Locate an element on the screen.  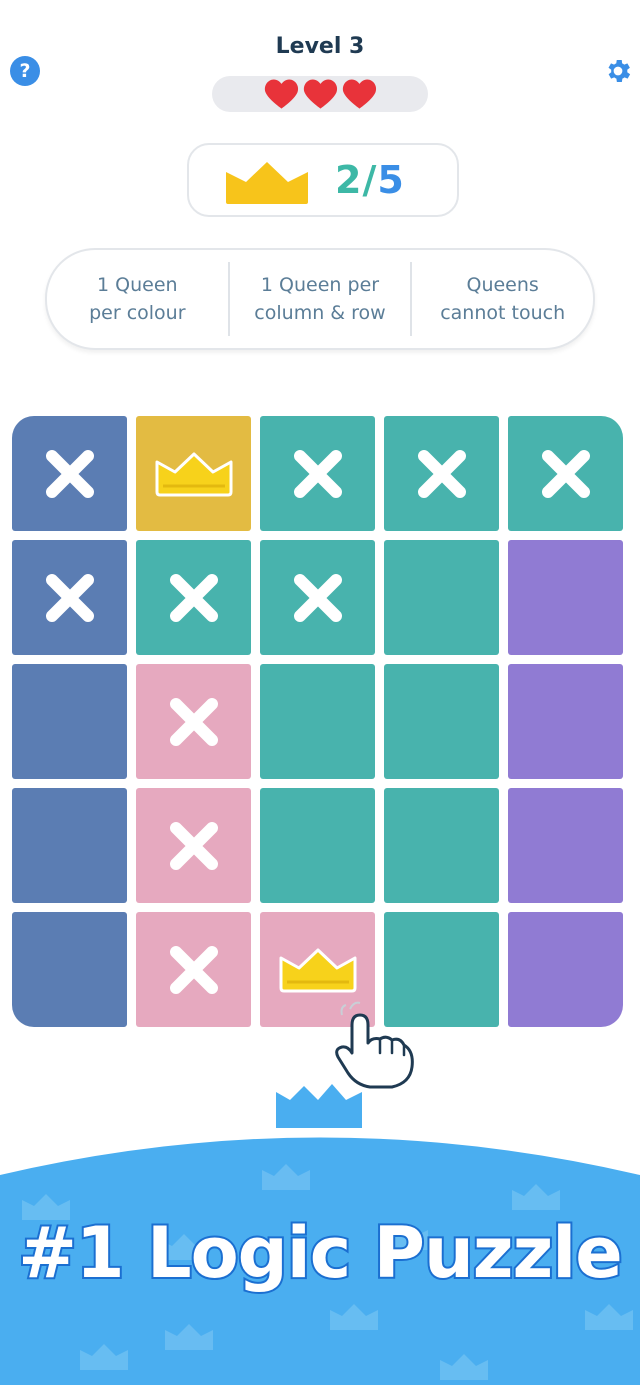
gear-icon is located at coordinates (619, 71).